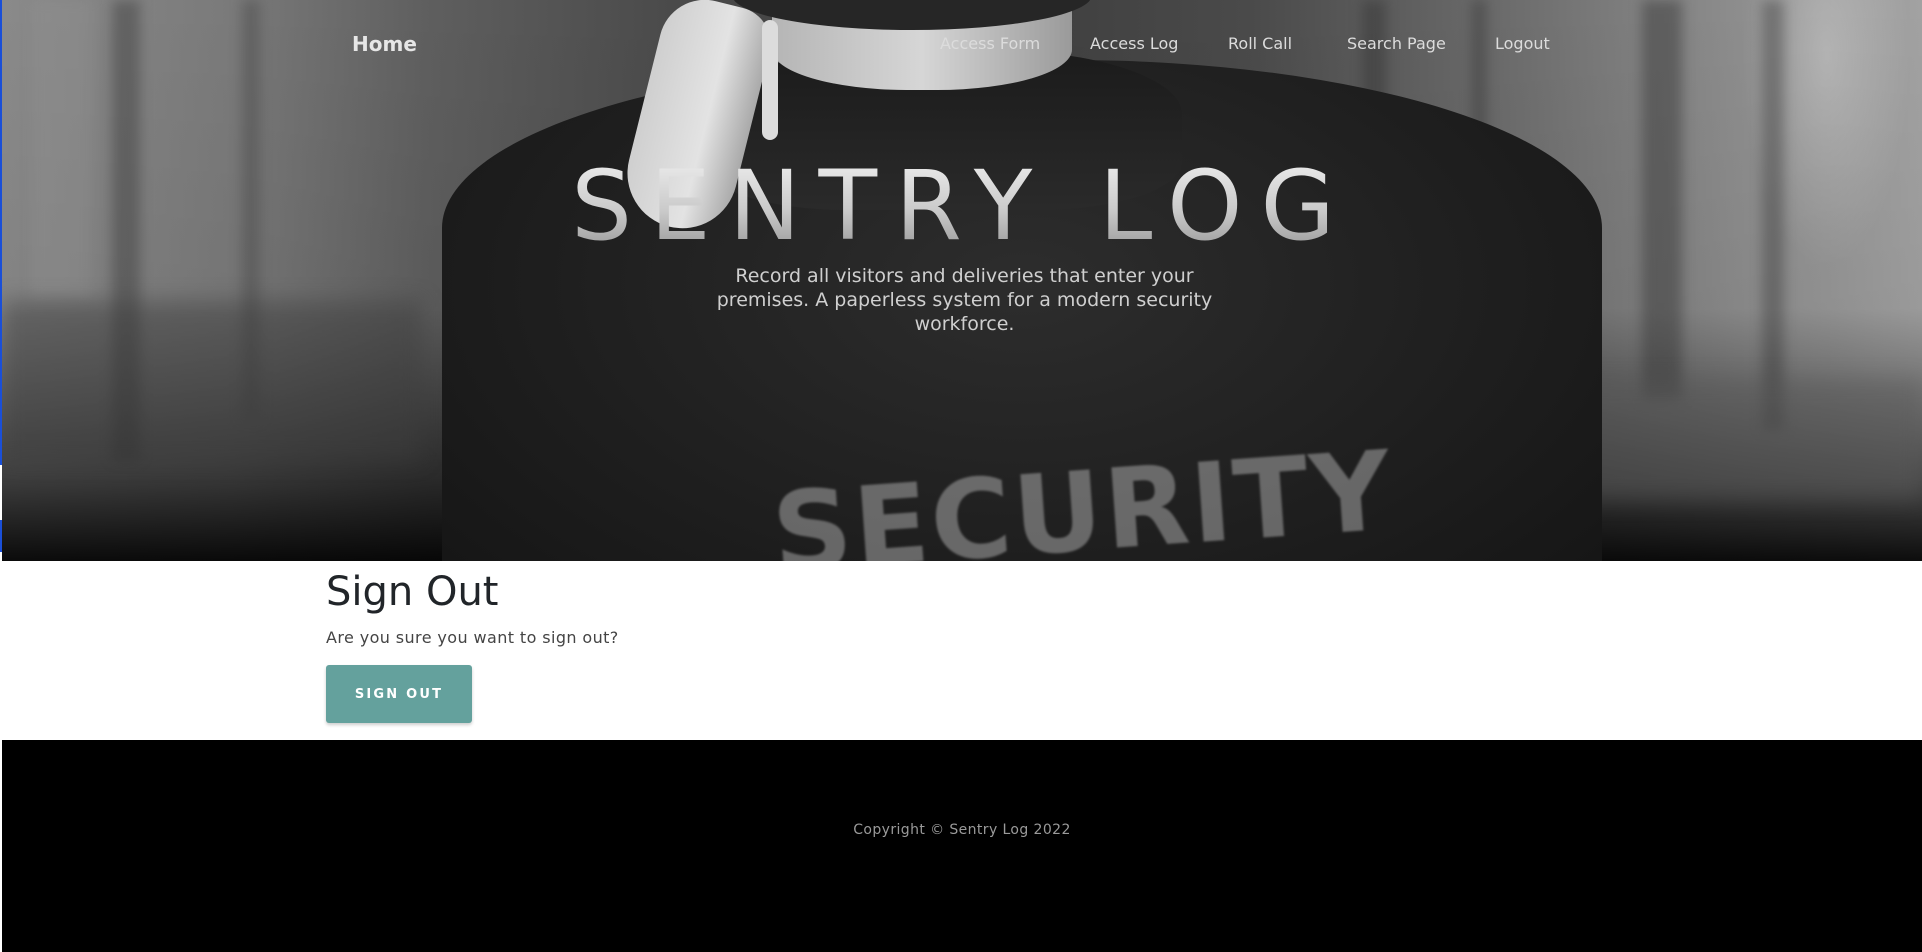  What do you see at coordinates (412, 592) in the screenshot?
I see `page-title: Sign Out` at bounding box center [412, 592].